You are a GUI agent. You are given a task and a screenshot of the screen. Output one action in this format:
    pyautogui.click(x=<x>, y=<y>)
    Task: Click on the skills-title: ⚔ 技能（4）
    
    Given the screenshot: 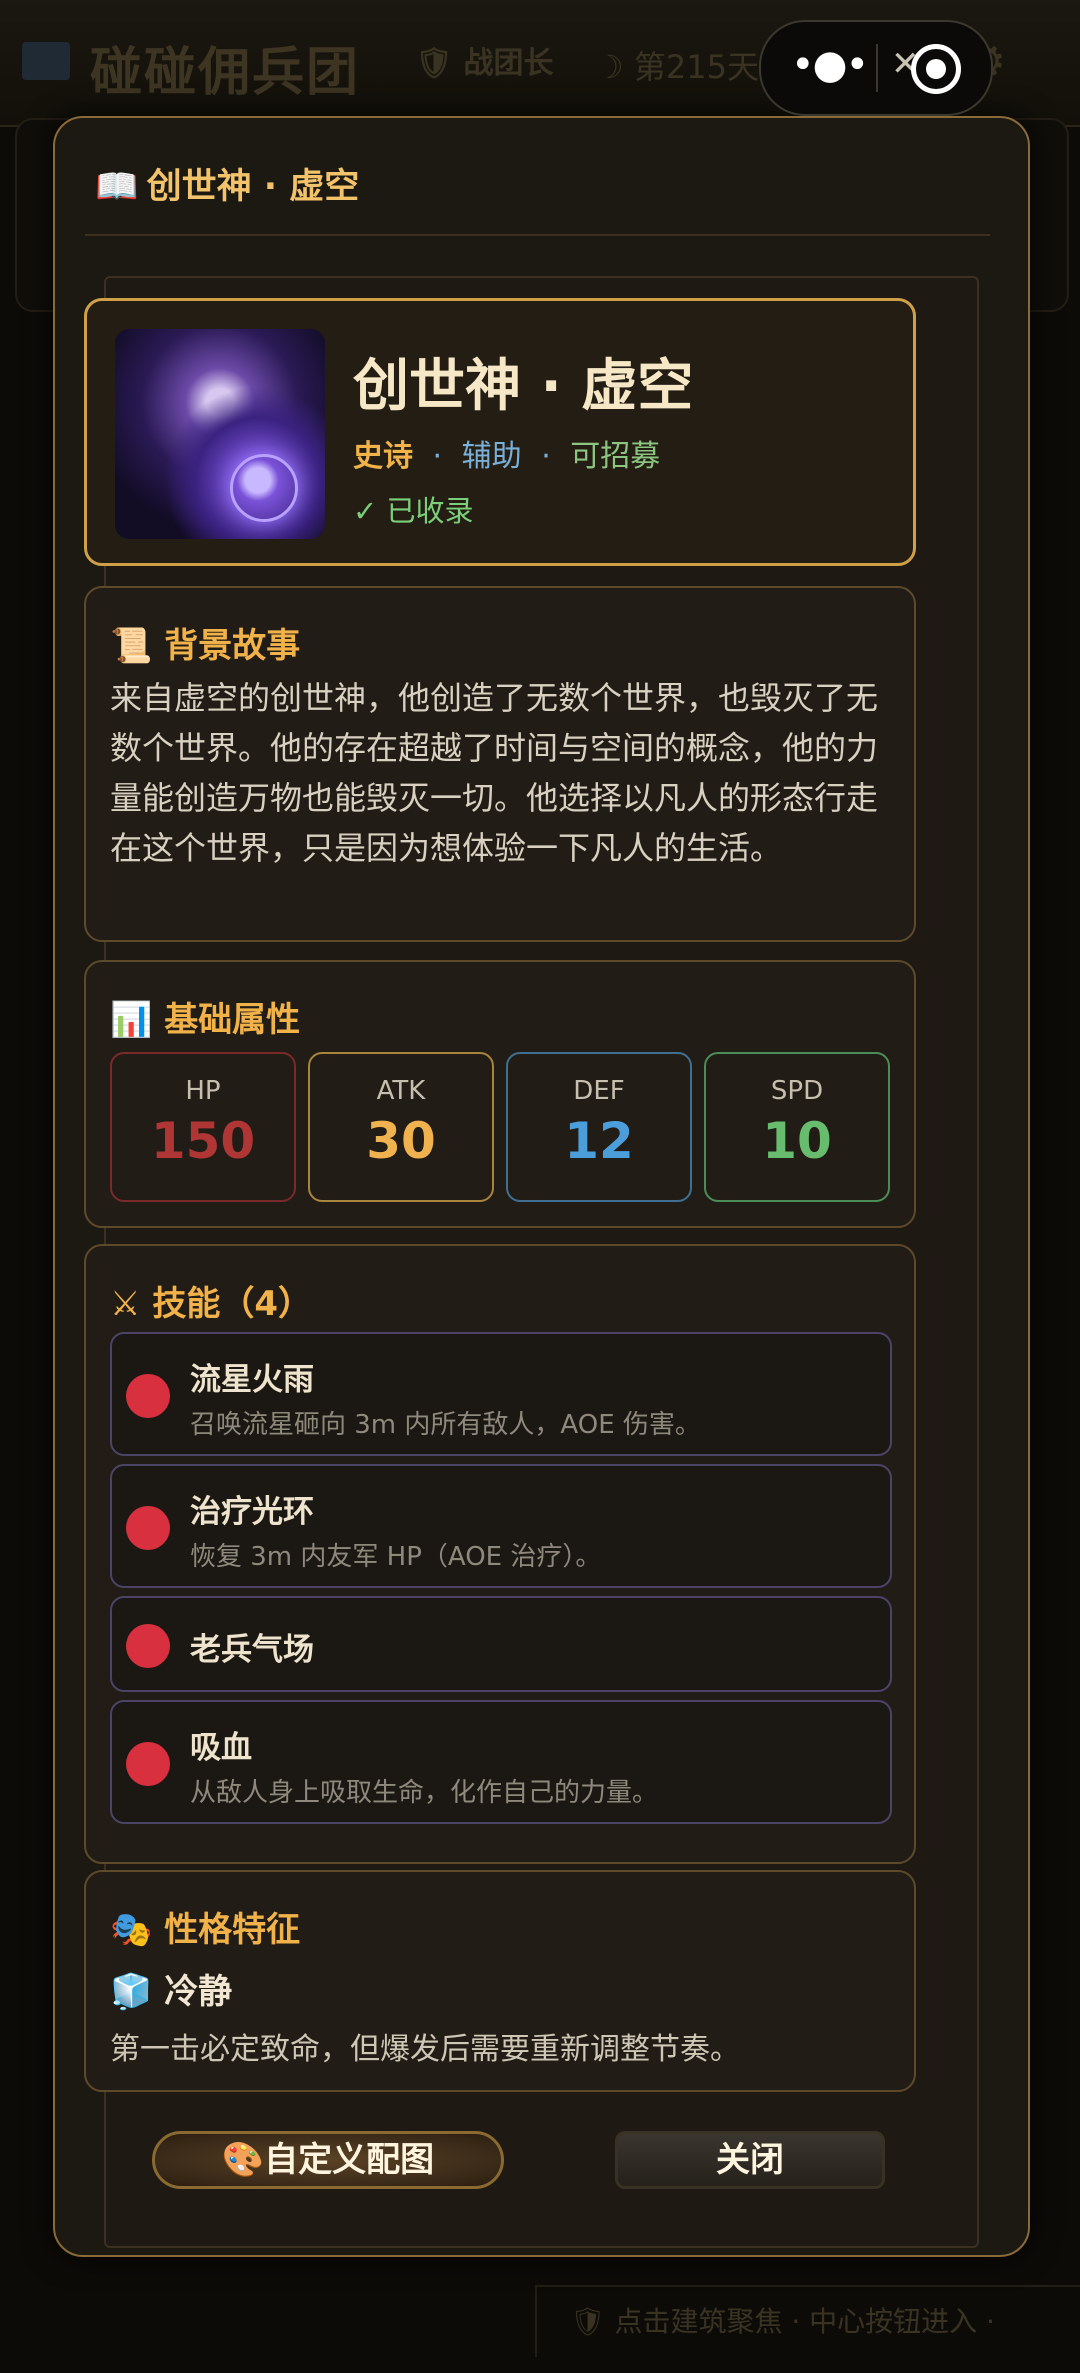 What is the action you would take?
    pyautogui.click(x=211, y=1304)
    